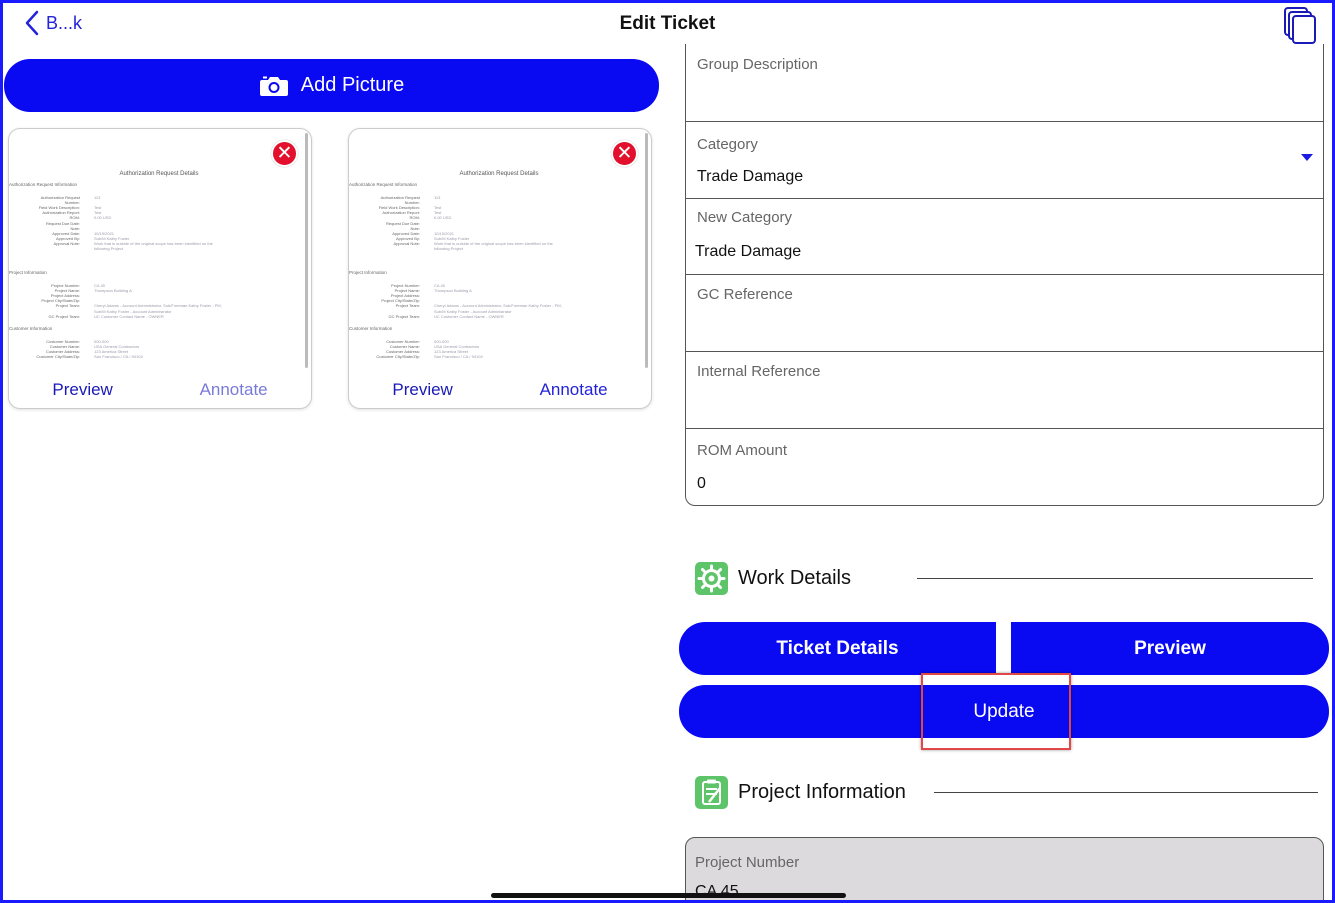  Describe the element at coordinates (667, 23) in the screenshot. I see `page-title: Edit Ticket` at that location.